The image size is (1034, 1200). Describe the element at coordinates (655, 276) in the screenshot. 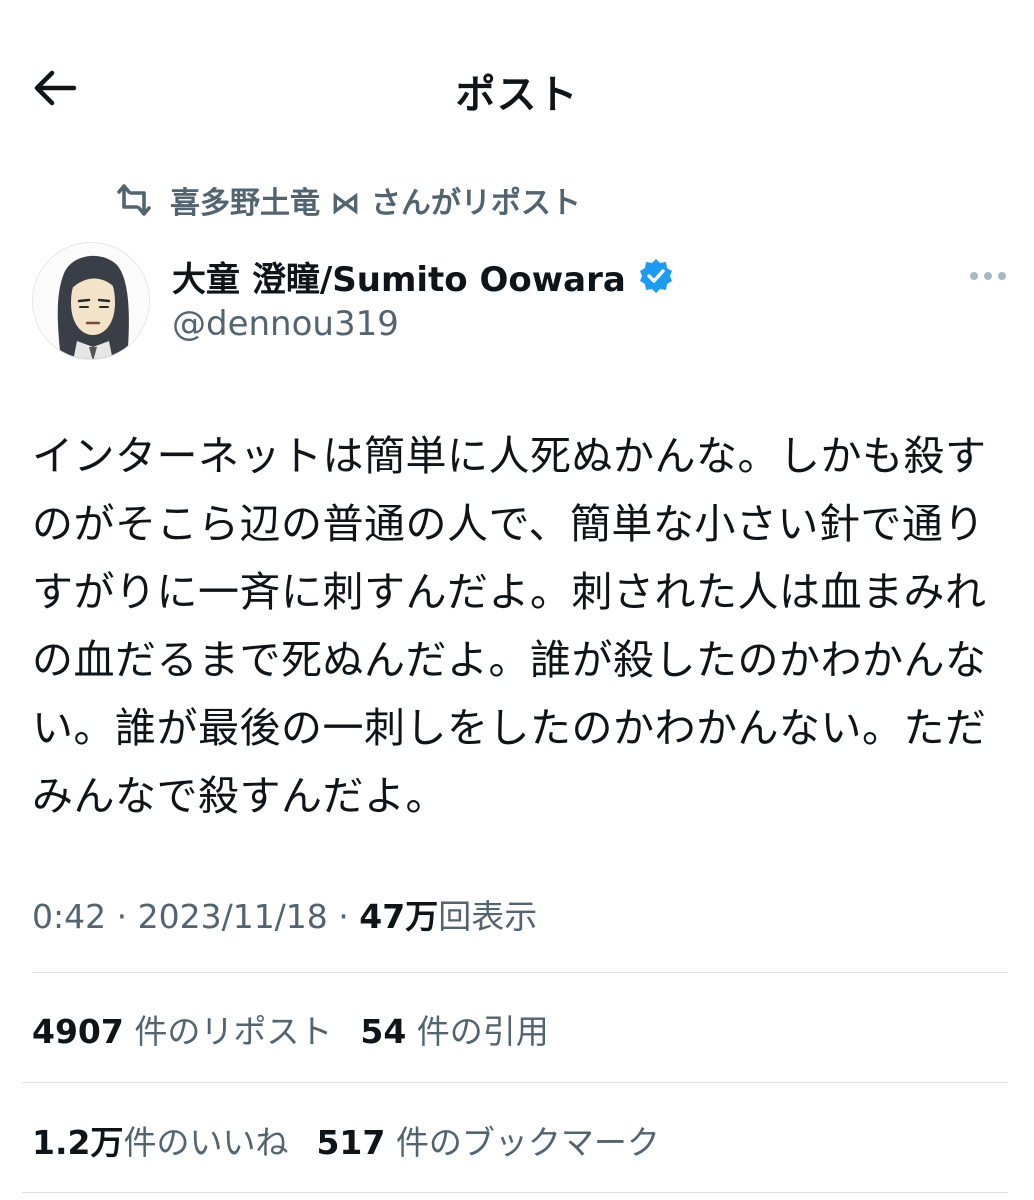

I see `verified-badge-icon` at that location.